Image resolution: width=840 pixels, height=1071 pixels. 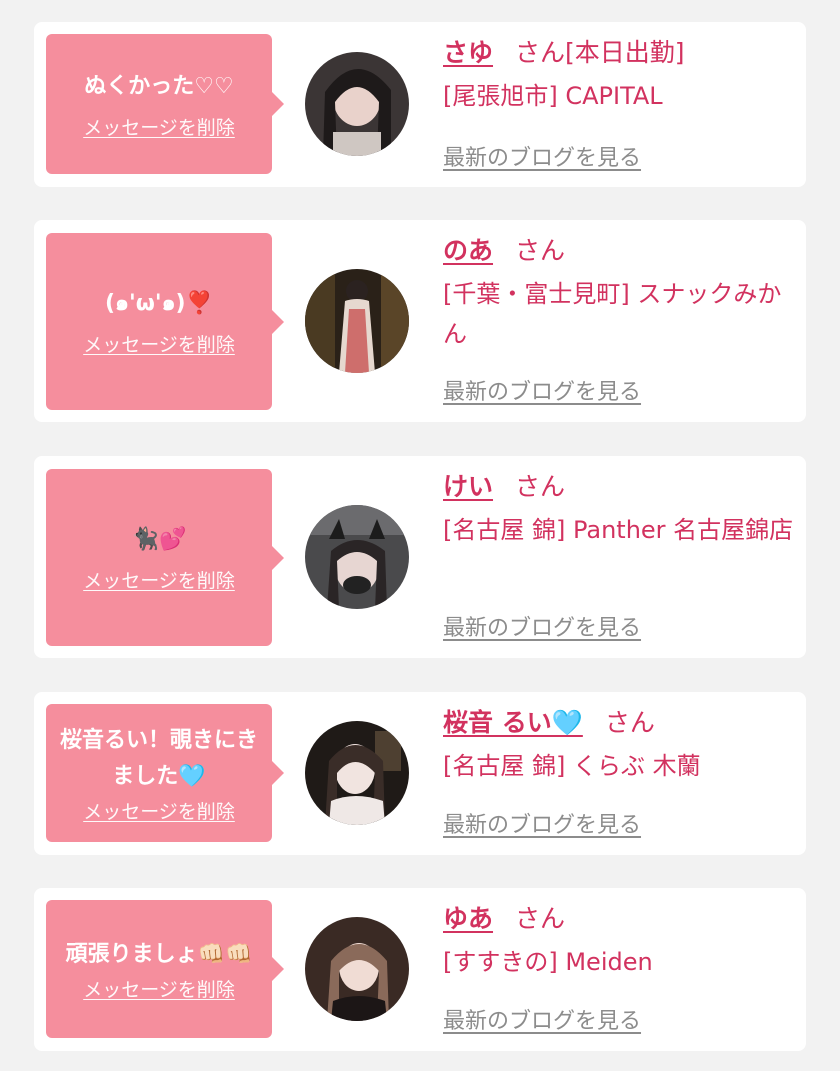 What do you see at coordinates (159, 303) in the screenshot?
I see `message-text: (๑'ω'๑)❣️` at bounding box center [159, 303].